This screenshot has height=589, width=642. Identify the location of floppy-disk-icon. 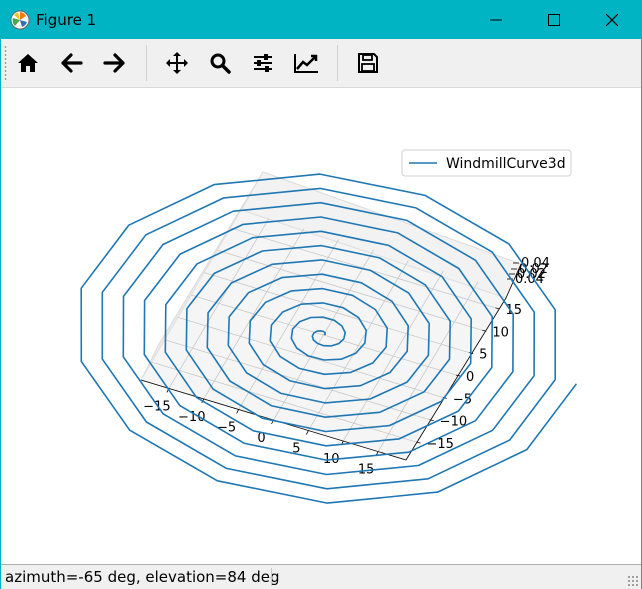
(368, 63).